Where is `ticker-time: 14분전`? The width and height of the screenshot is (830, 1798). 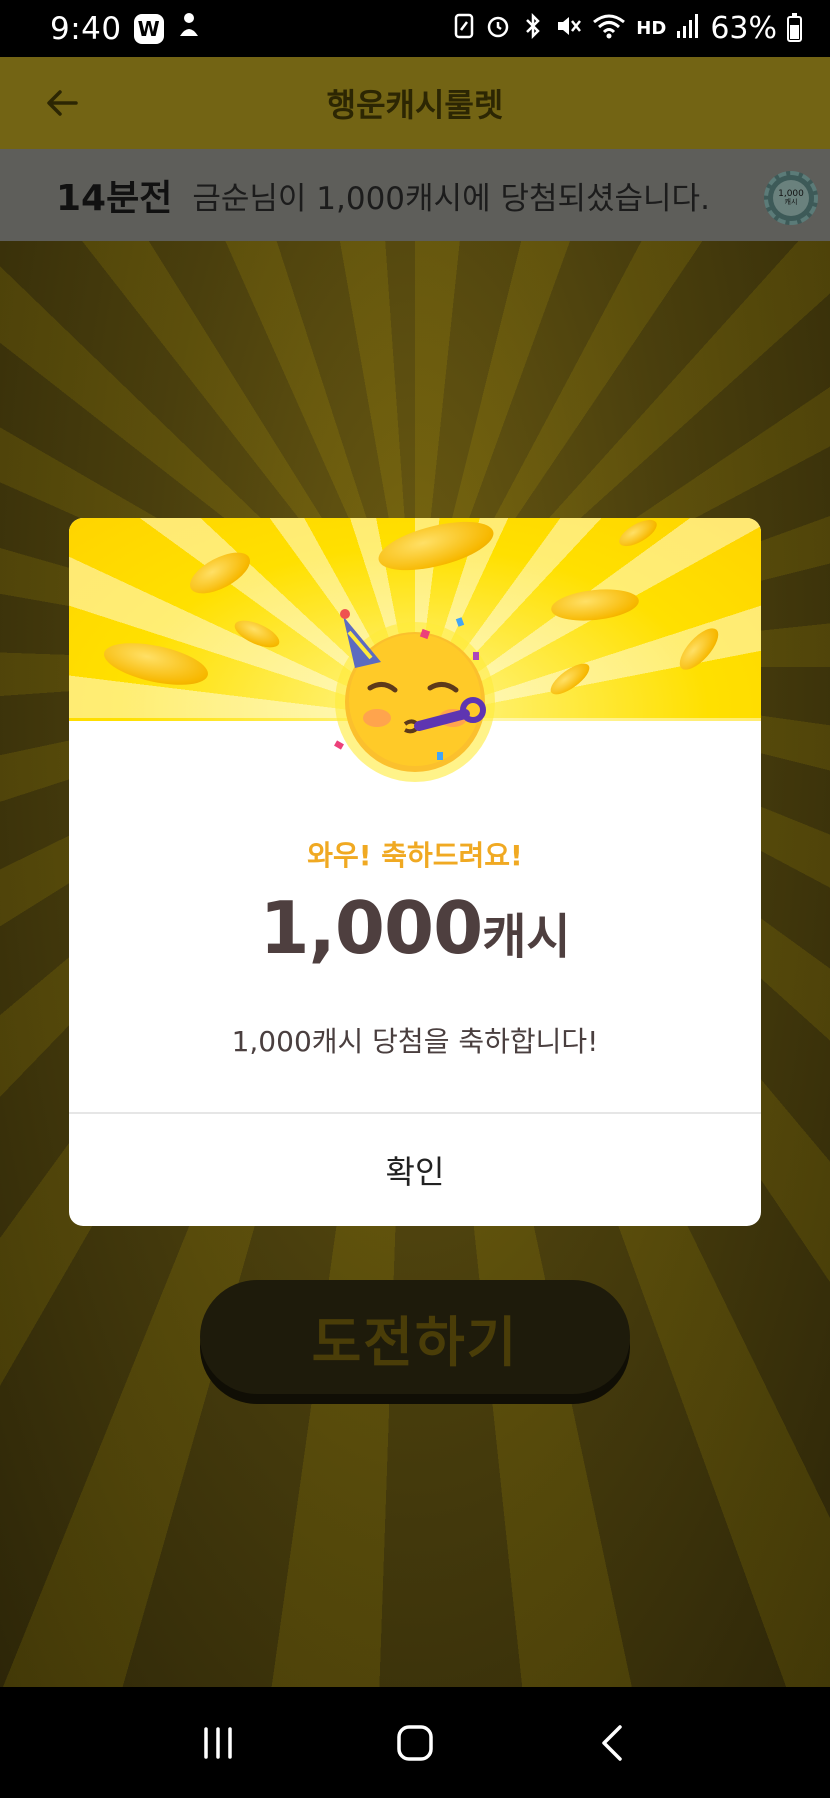 ticker-time: 14분전 is located at coordinates (114, 198).